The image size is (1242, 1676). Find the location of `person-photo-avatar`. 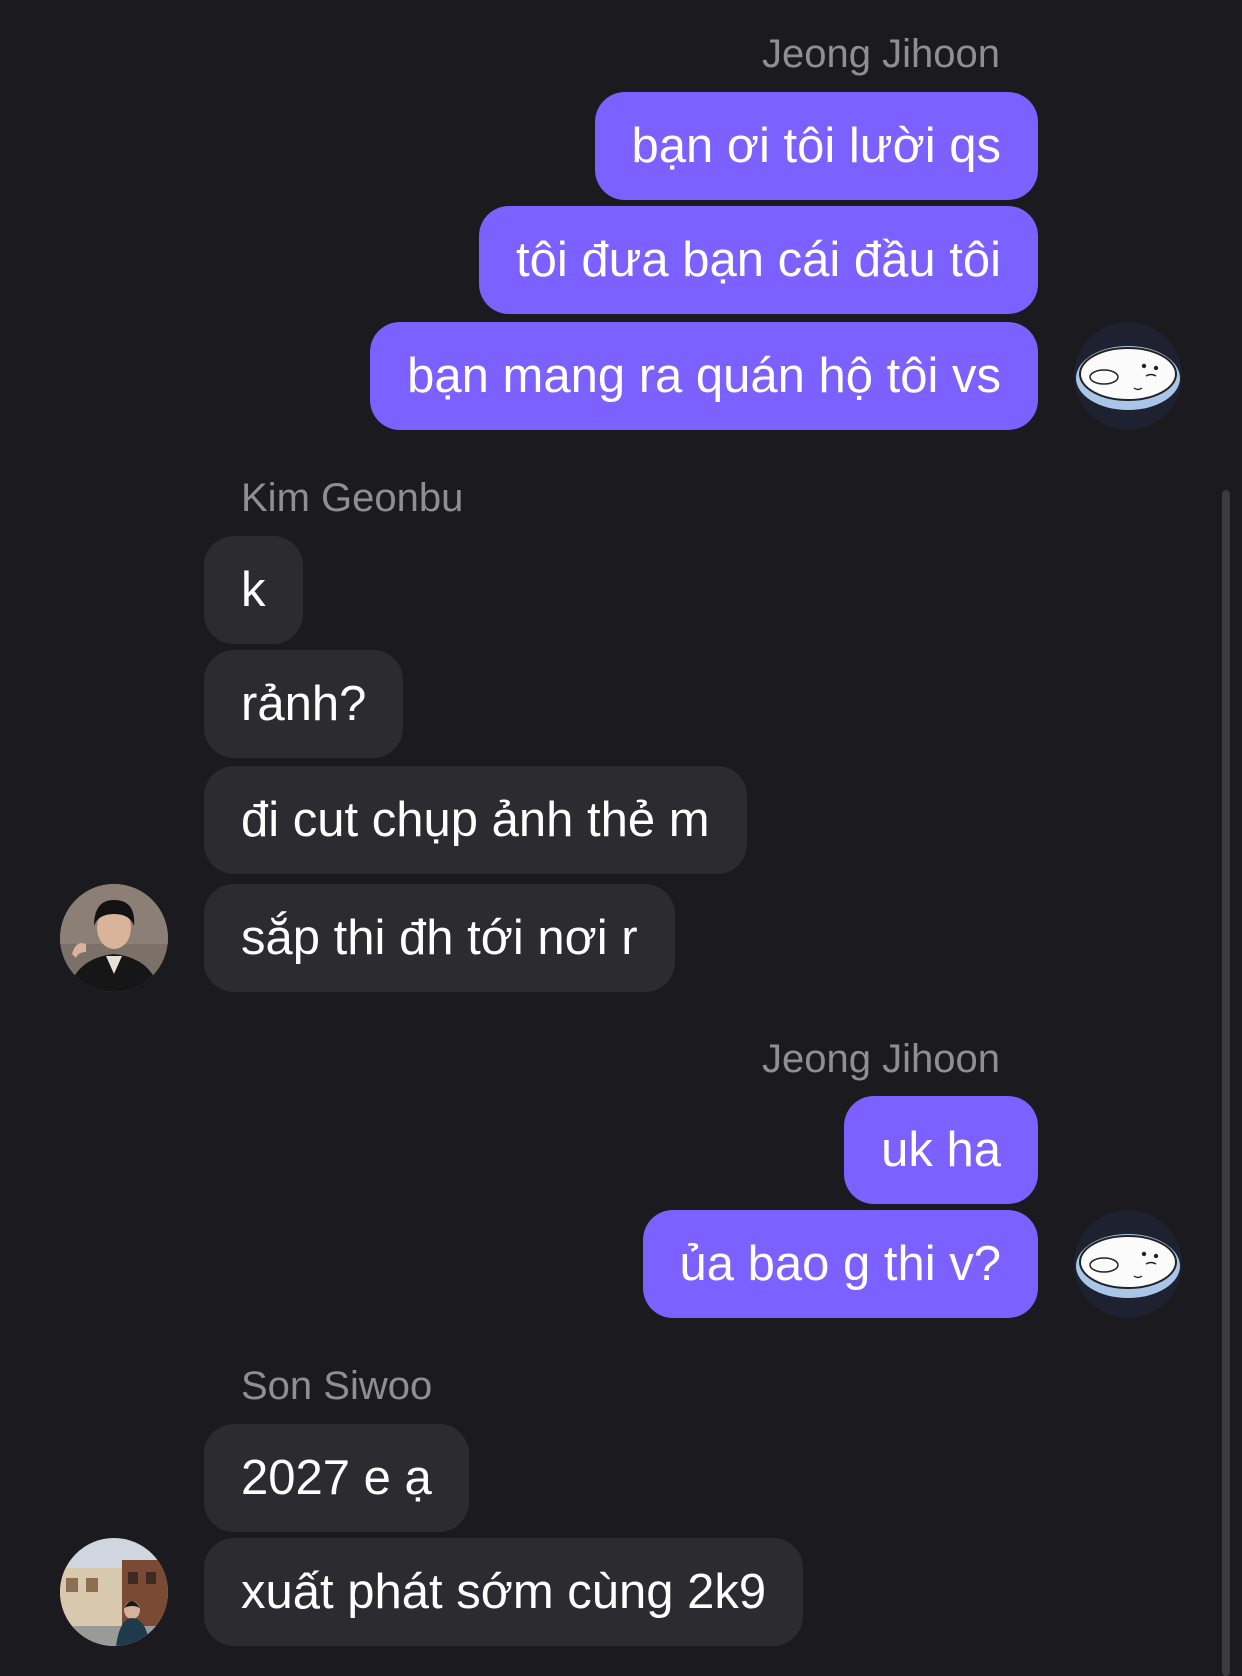

person-photo-avatar is located at coordinates (114, 938).